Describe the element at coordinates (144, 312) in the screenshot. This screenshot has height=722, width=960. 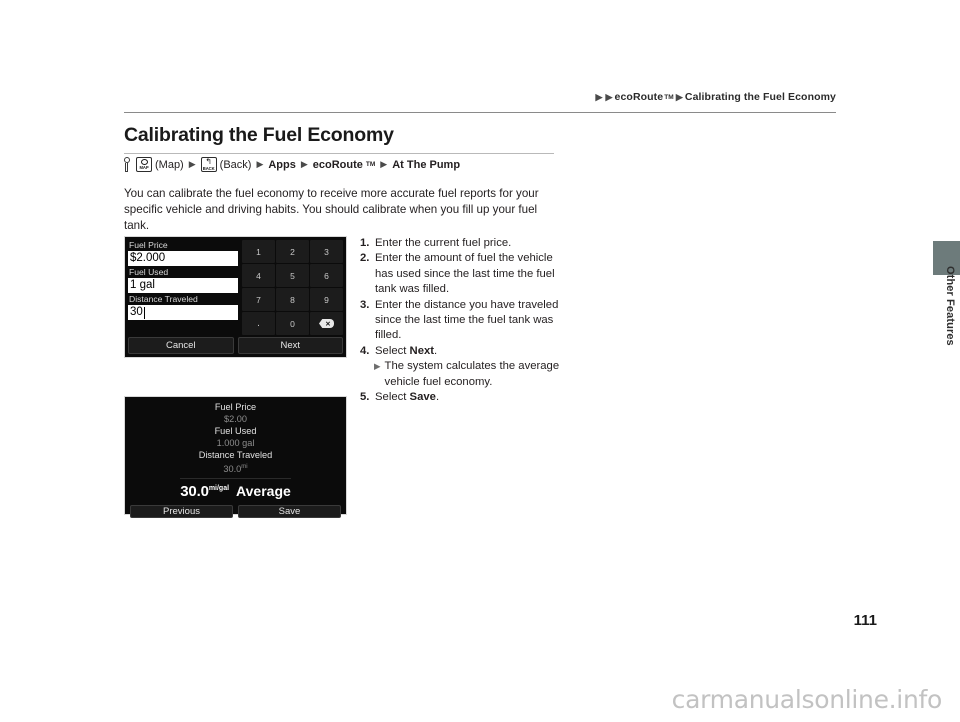
I see `text-cursor` at that location.